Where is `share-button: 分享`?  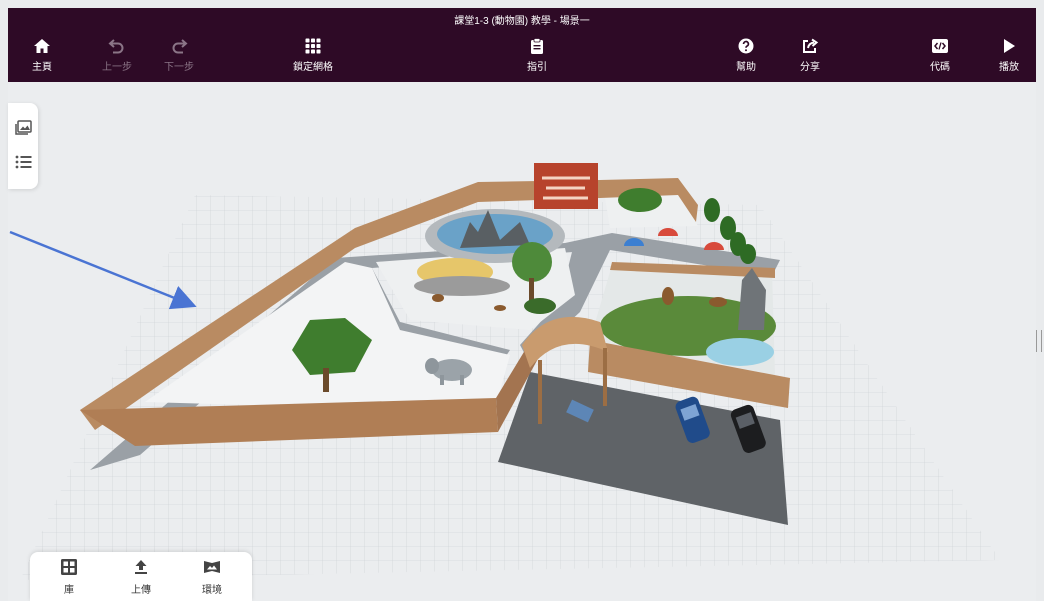 share-button: 分享 is located at coordinates (810, 55).